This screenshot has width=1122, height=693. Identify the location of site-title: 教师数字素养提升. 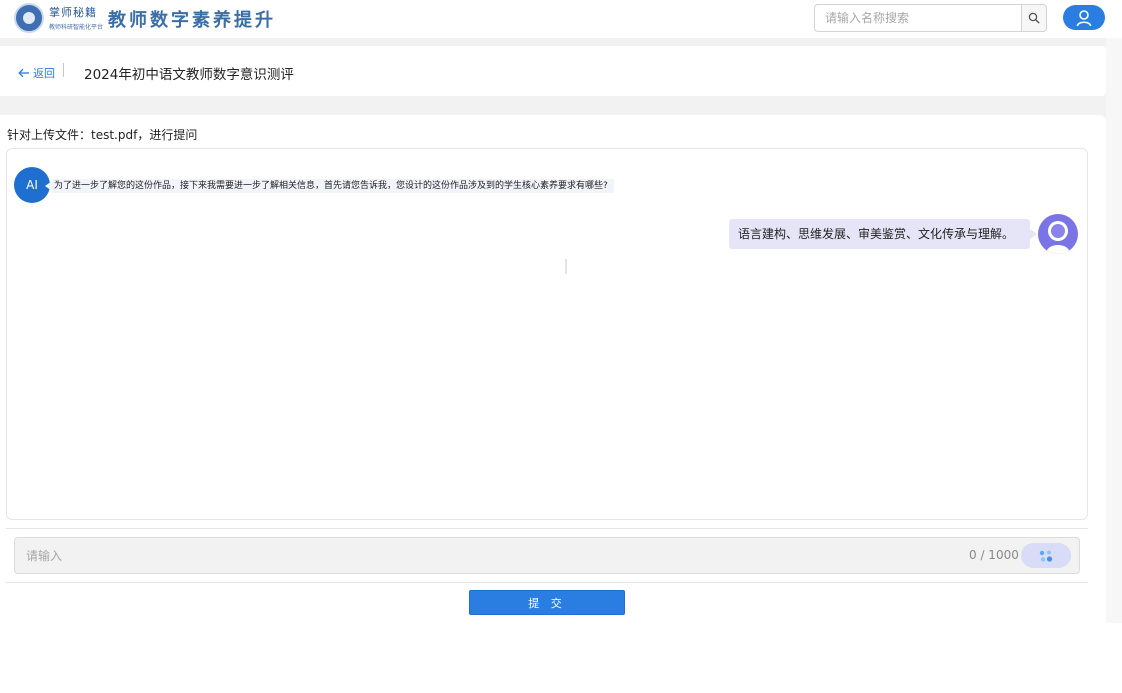
(192, 20).